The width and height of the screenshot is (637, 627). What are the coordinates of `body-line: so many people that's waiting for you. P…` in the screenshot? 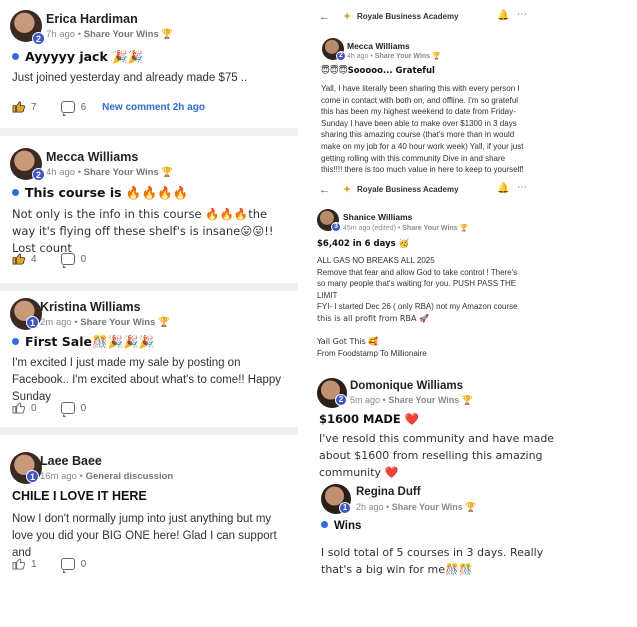 It's located at (417, 284).